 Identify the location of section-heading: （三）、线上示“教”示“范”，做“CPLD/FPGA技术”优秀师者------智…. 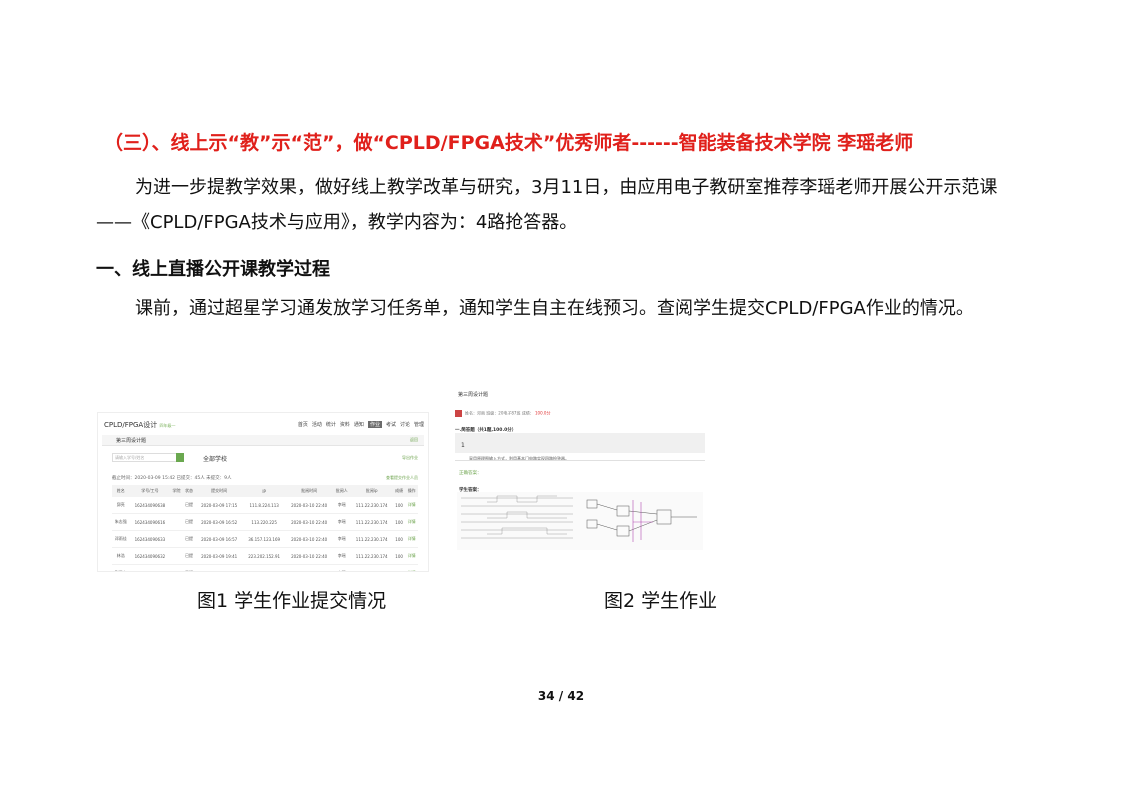
(509, 143).